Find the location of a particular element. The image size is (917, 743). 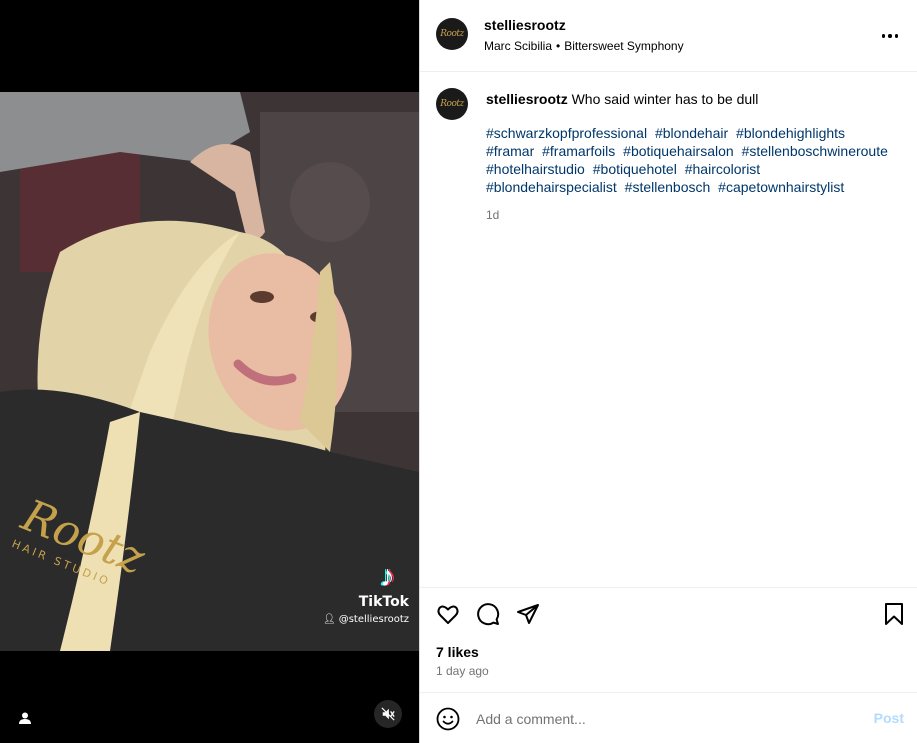

user-tag-icon is located at coordinates (25, 718).